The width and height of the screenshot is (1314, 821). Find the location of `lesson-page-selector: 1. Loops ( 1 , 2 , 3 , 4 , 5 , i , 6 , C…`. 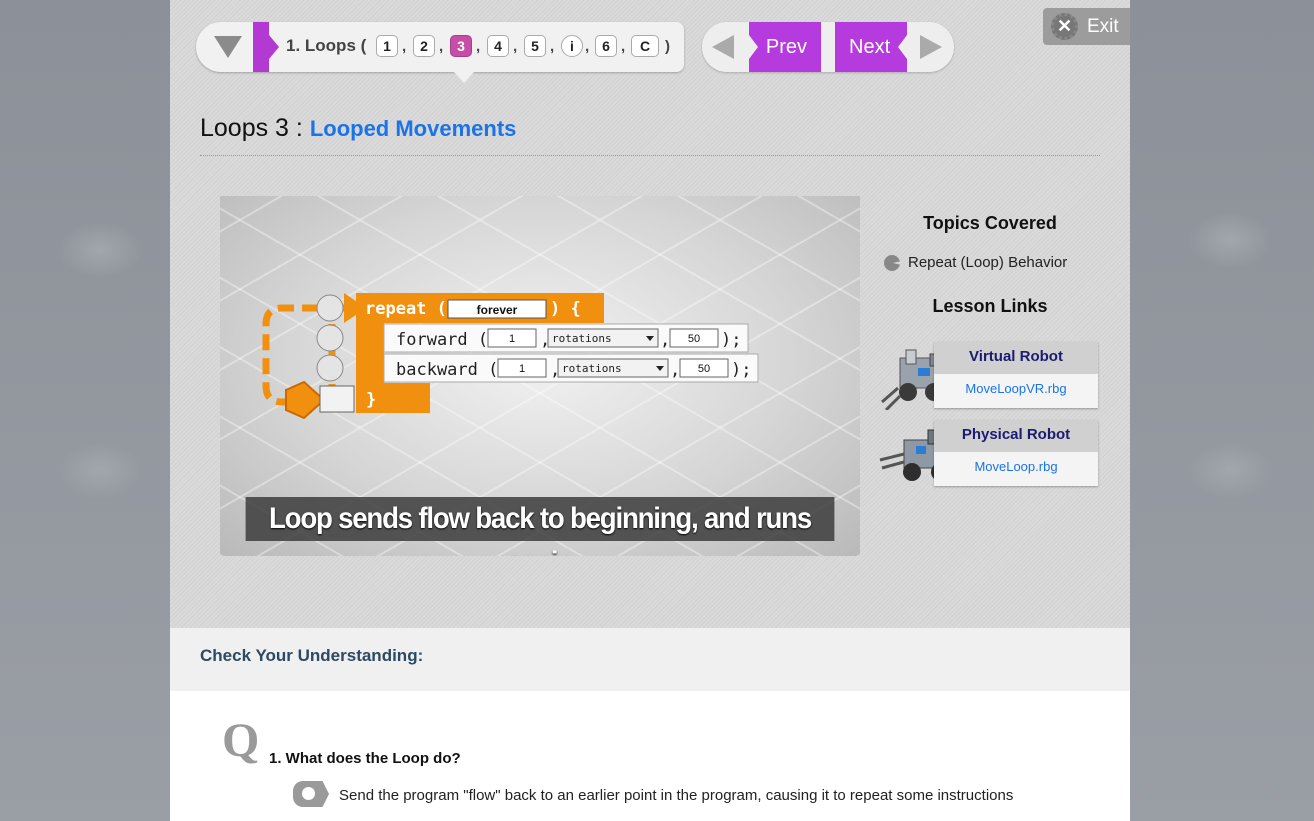

lesson-page-selector: 1. Loops ( 1 , 2 , 3 , 4 , 5 , i , 6 , C… is located at coordinates (440, 47).